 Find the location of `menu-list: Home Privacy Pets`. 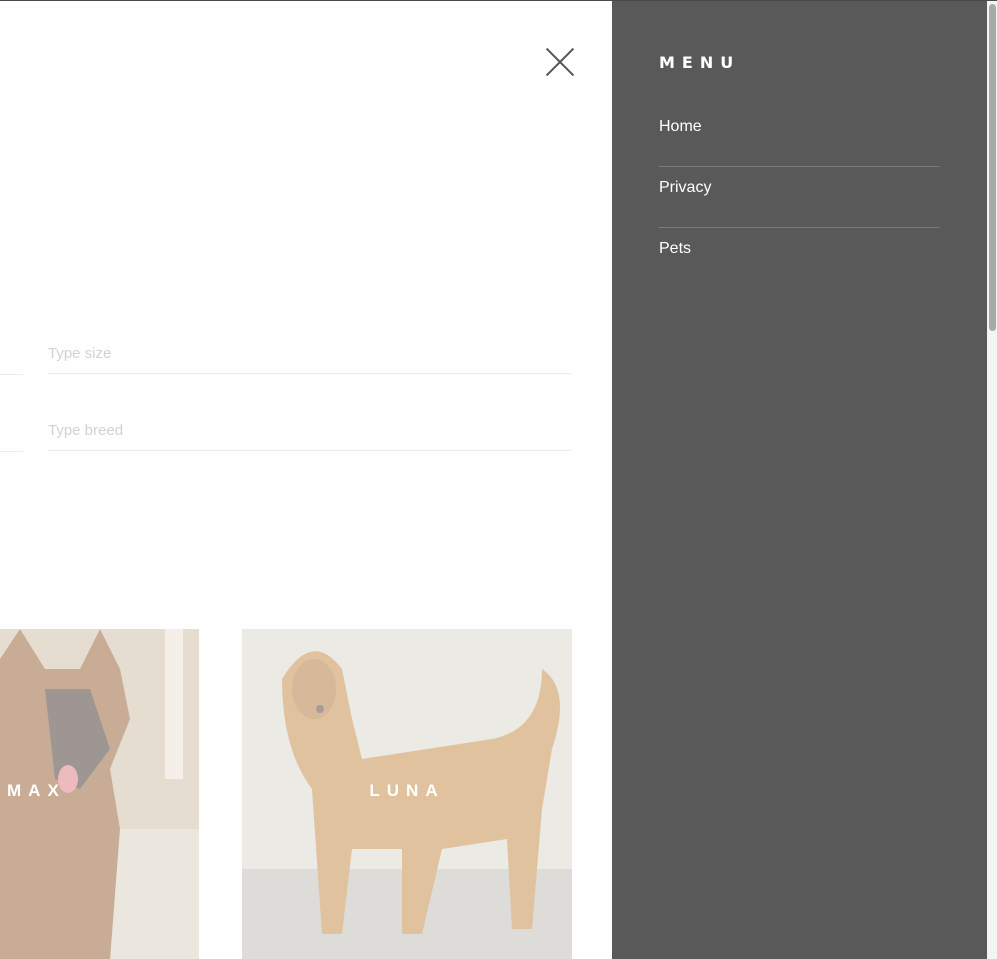

menu-list: Home Privacy Pets is located at coordinates (799, 197).